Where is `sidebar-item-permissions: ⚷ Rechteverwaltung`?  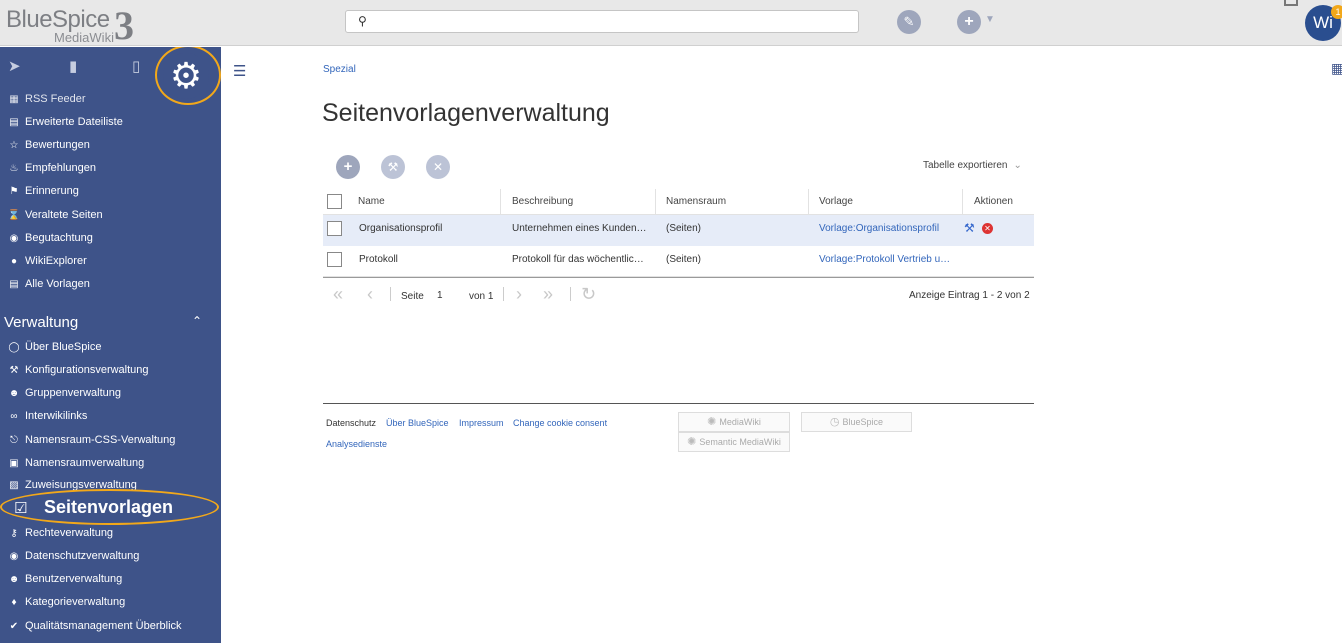
sidebar-item-permissions: ⚷ Rechteverwaltung is located at coordinates (60, 533).